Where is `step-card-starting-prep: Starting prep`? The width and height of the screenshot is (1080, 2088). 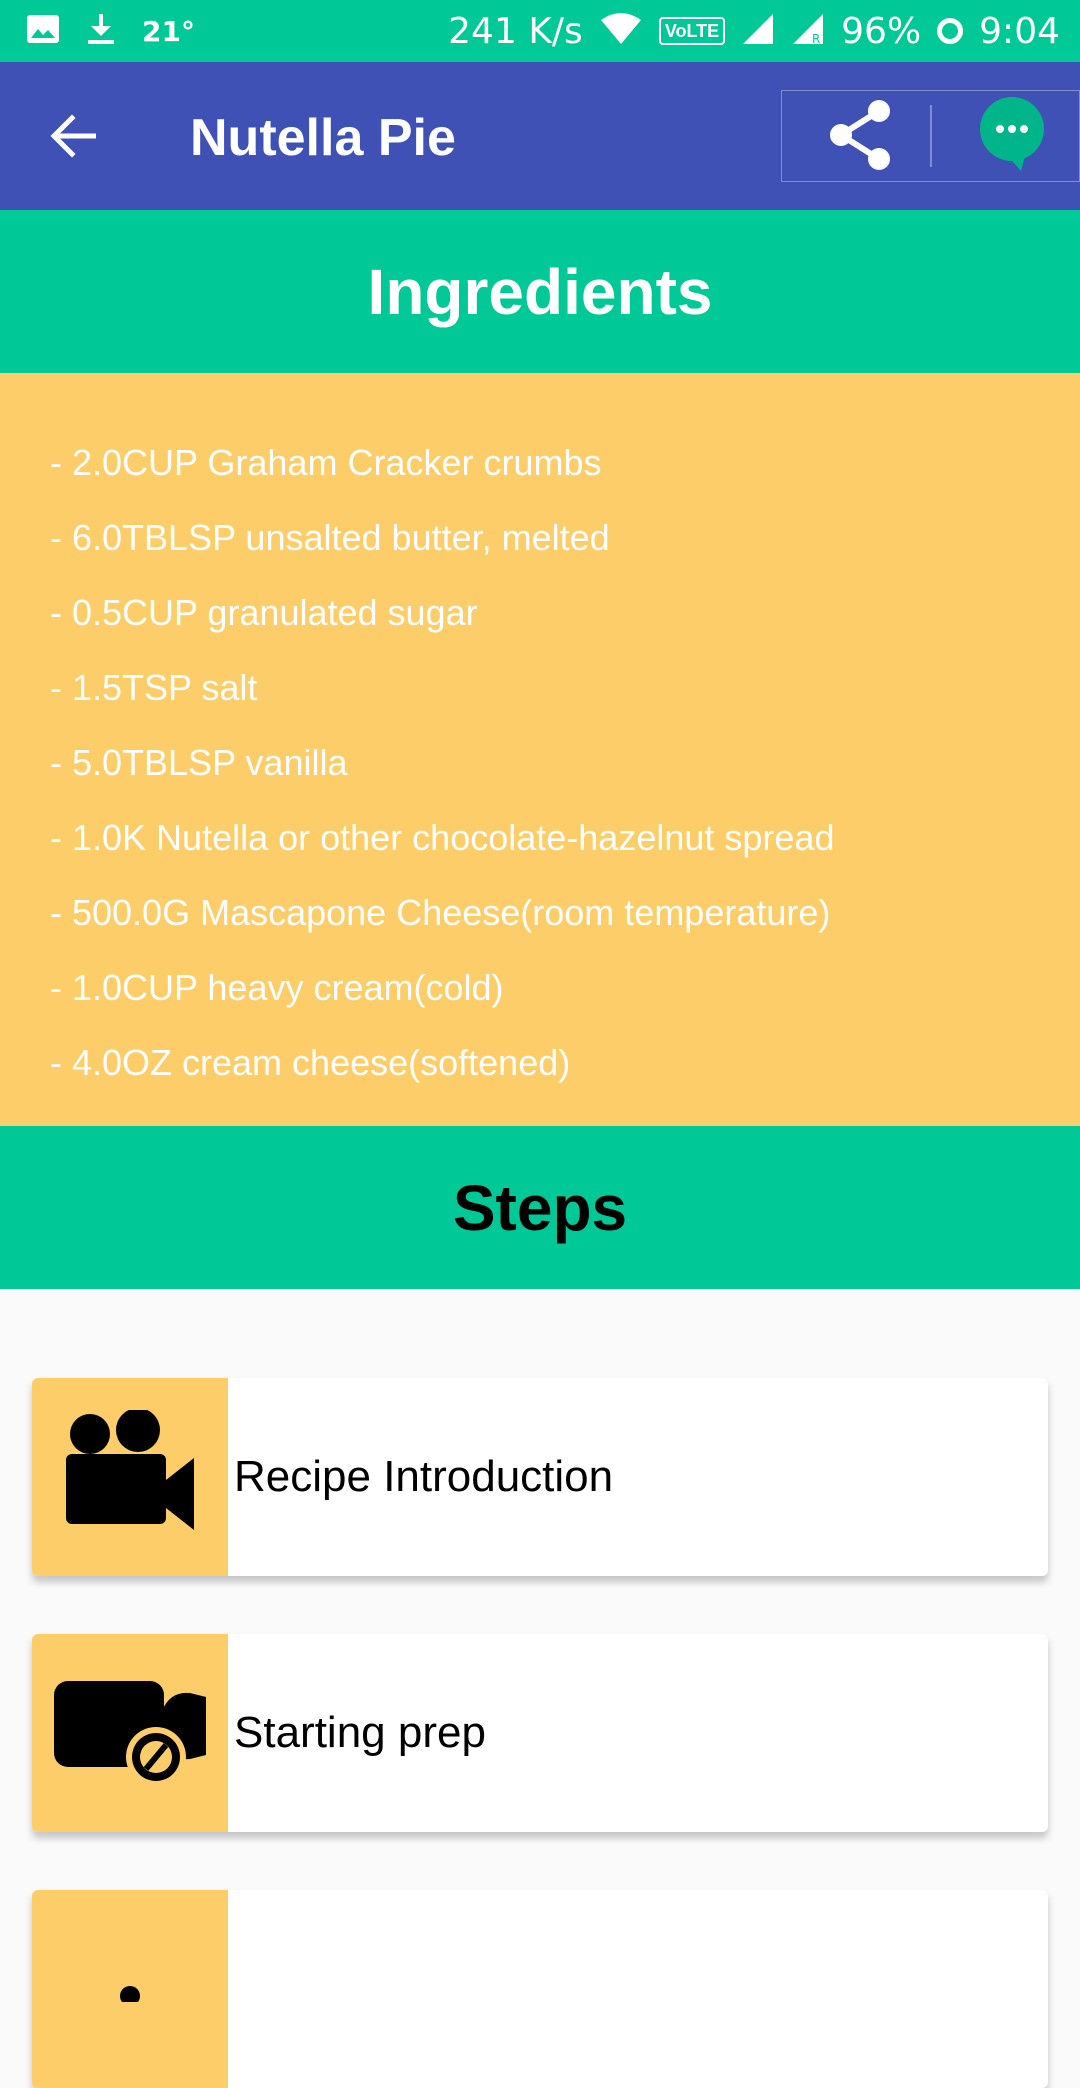
step-card-starting-prep: Starting prep is located at coordinates (540, 1733).